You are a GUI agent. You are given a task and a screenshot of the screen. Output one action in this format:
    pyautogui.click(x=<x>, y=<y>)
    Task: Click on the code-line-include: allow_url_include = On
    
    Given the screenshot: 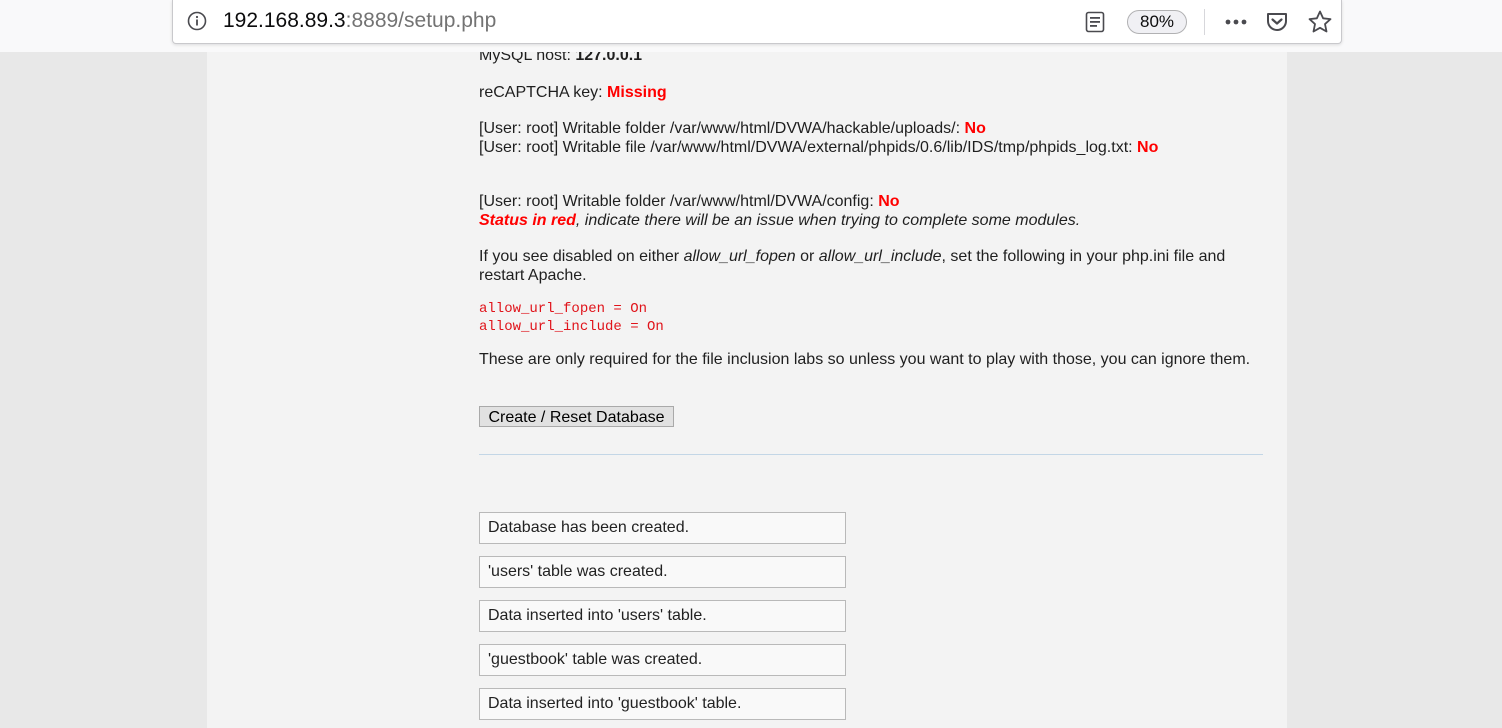 What is the action you would take?
    pyautogui.click(x=571, y=327)
    